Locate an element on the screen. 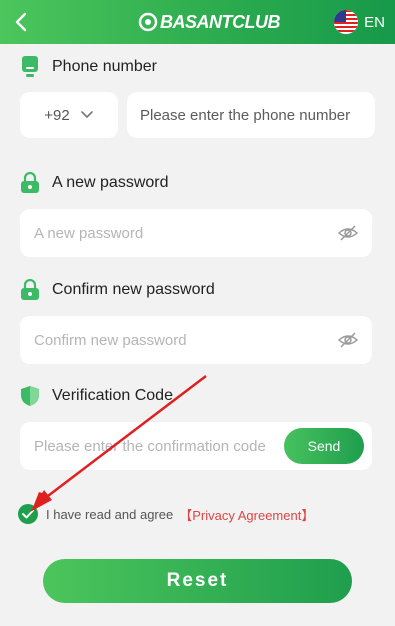 The image size is (395, 626). shield-icon is located at coordinates (30, 396).